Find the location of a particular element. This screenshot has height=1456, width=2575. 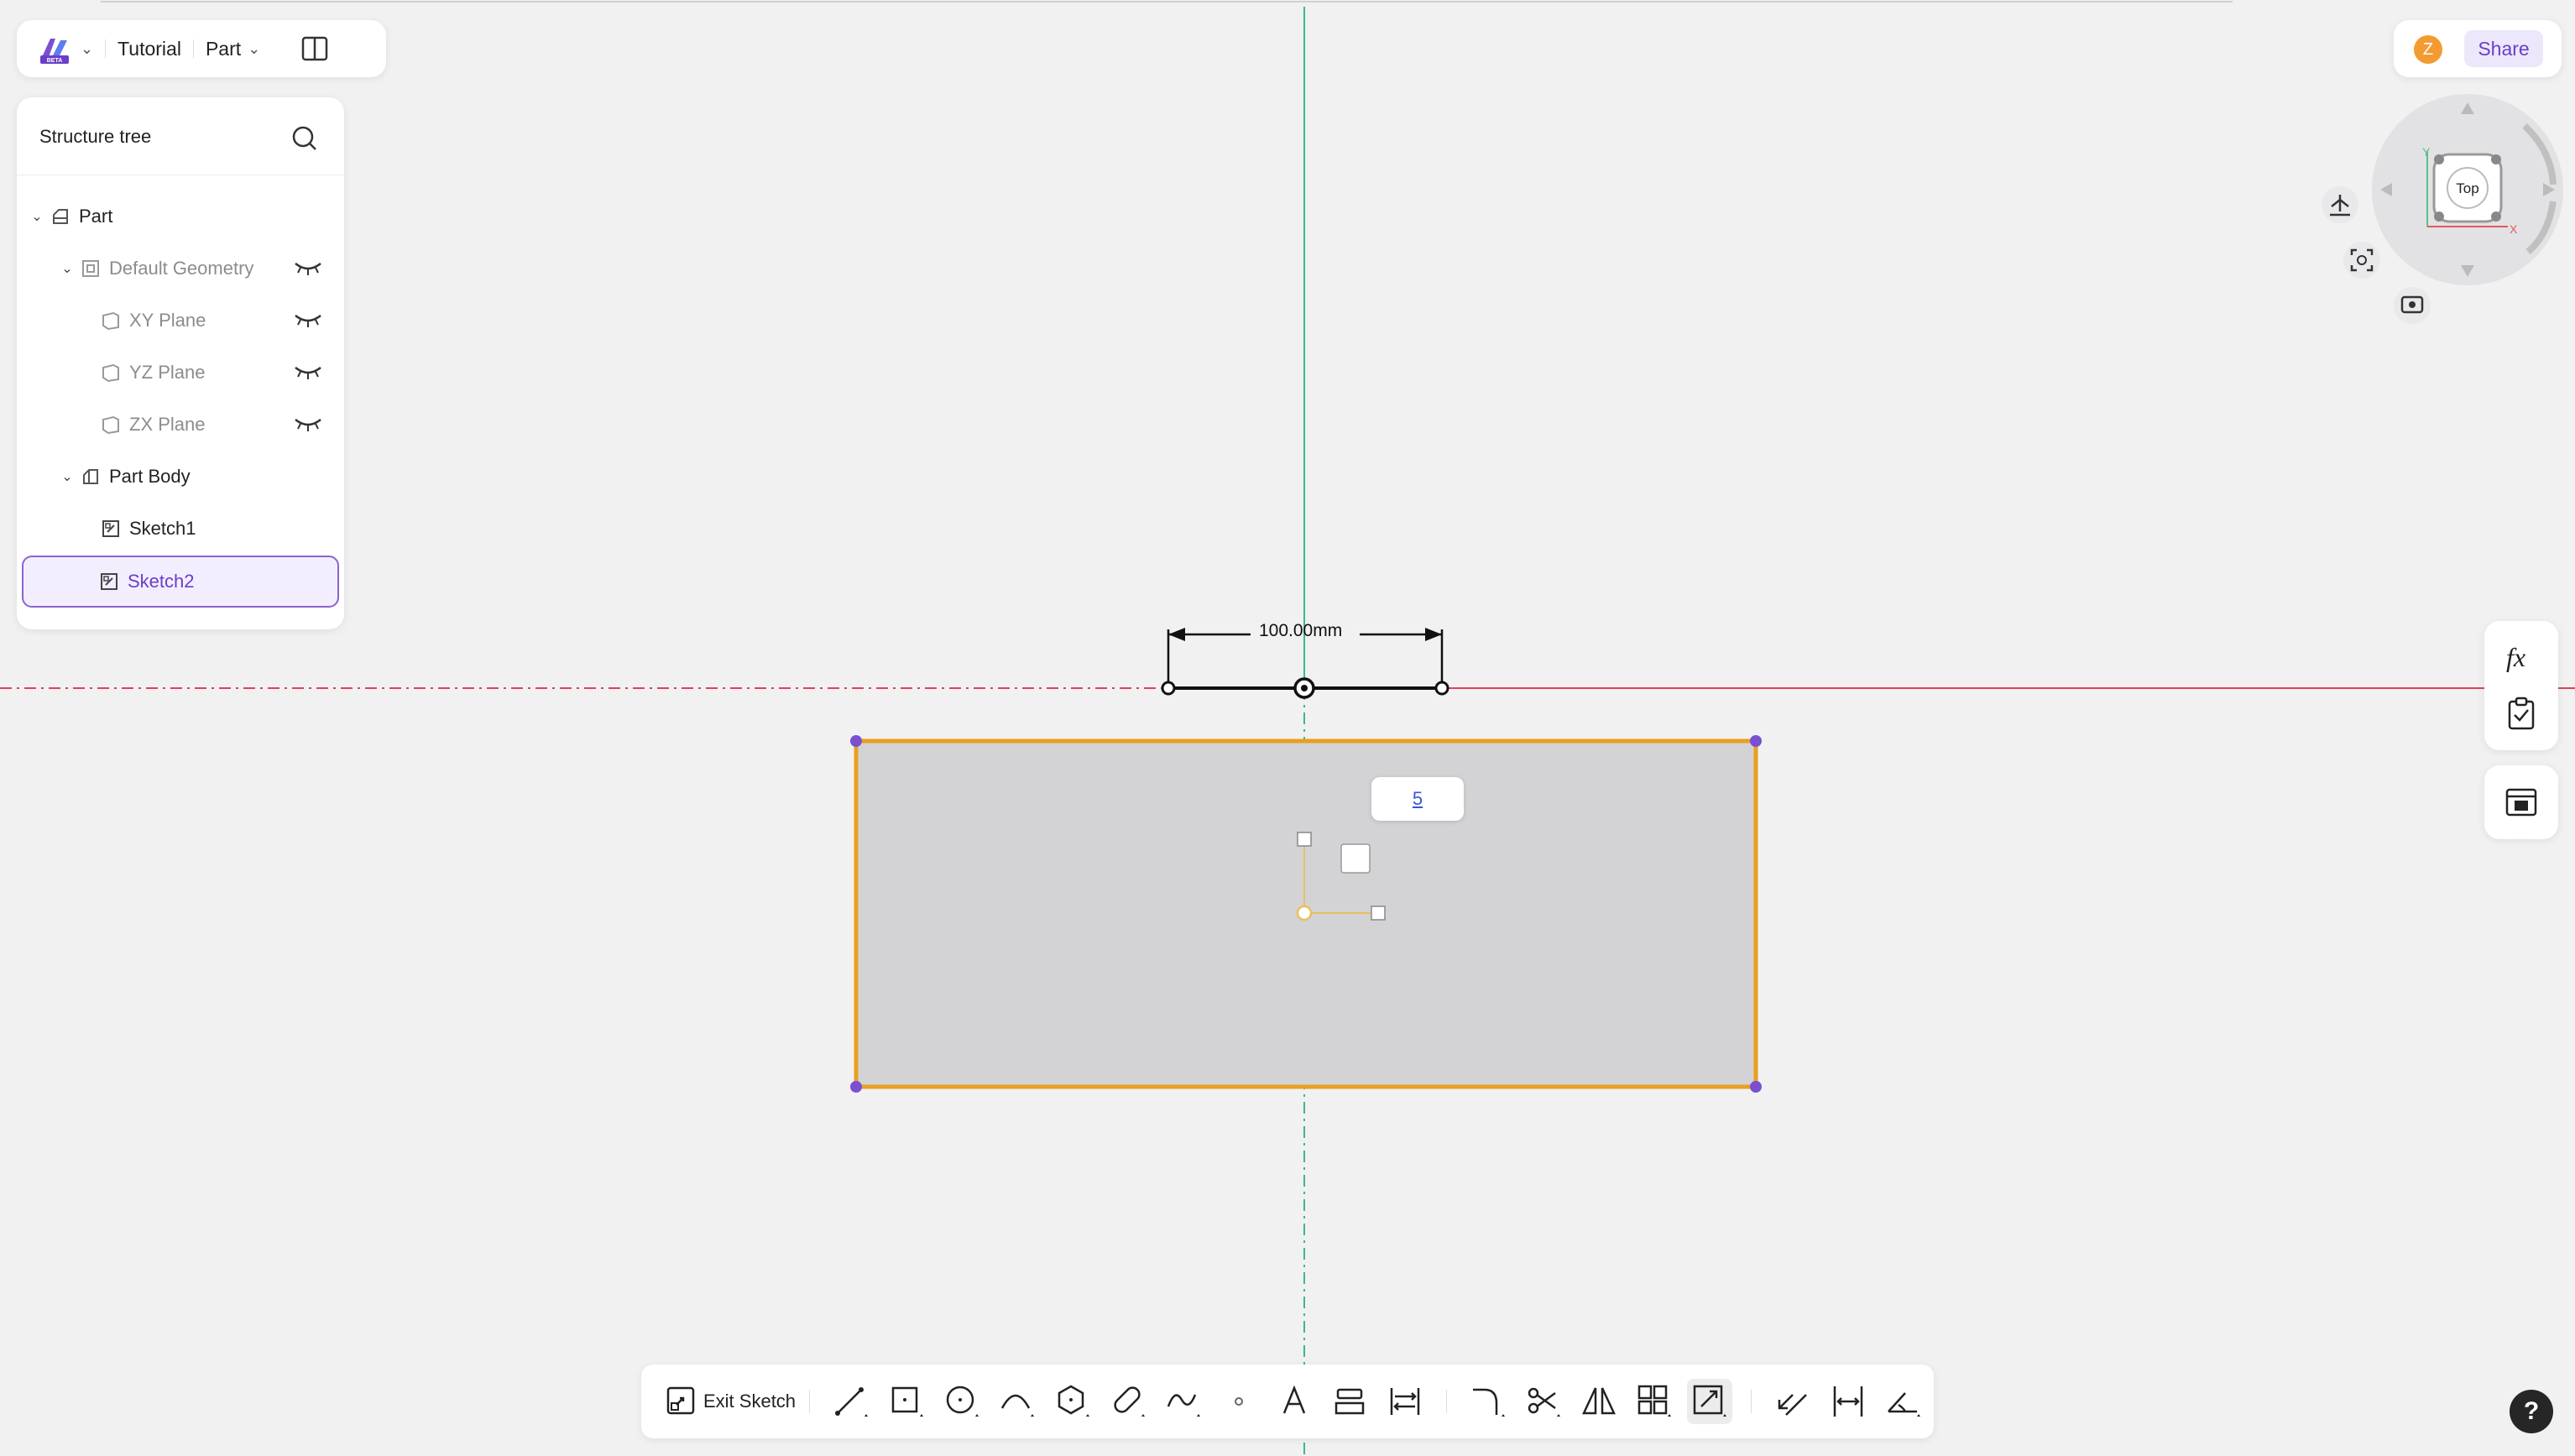

line-tool-button is located at coordinates (851, 1401).